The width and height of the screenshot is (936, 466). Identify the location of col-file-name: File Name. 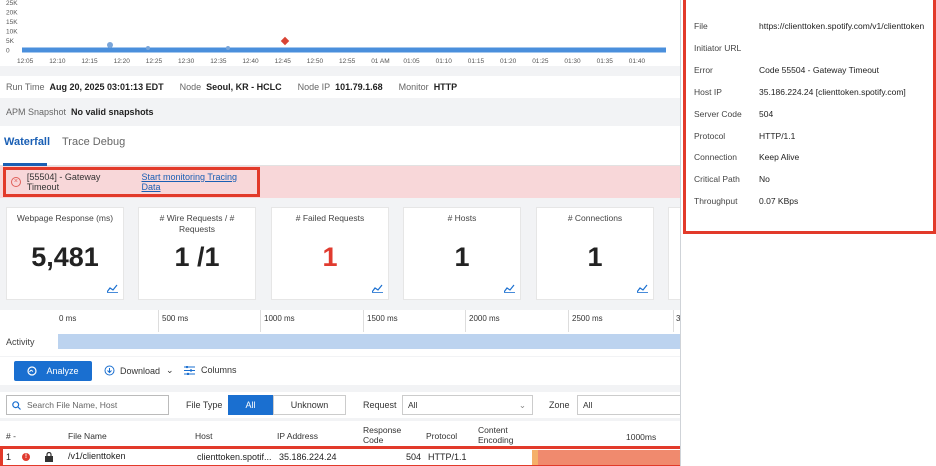
(87, 436).